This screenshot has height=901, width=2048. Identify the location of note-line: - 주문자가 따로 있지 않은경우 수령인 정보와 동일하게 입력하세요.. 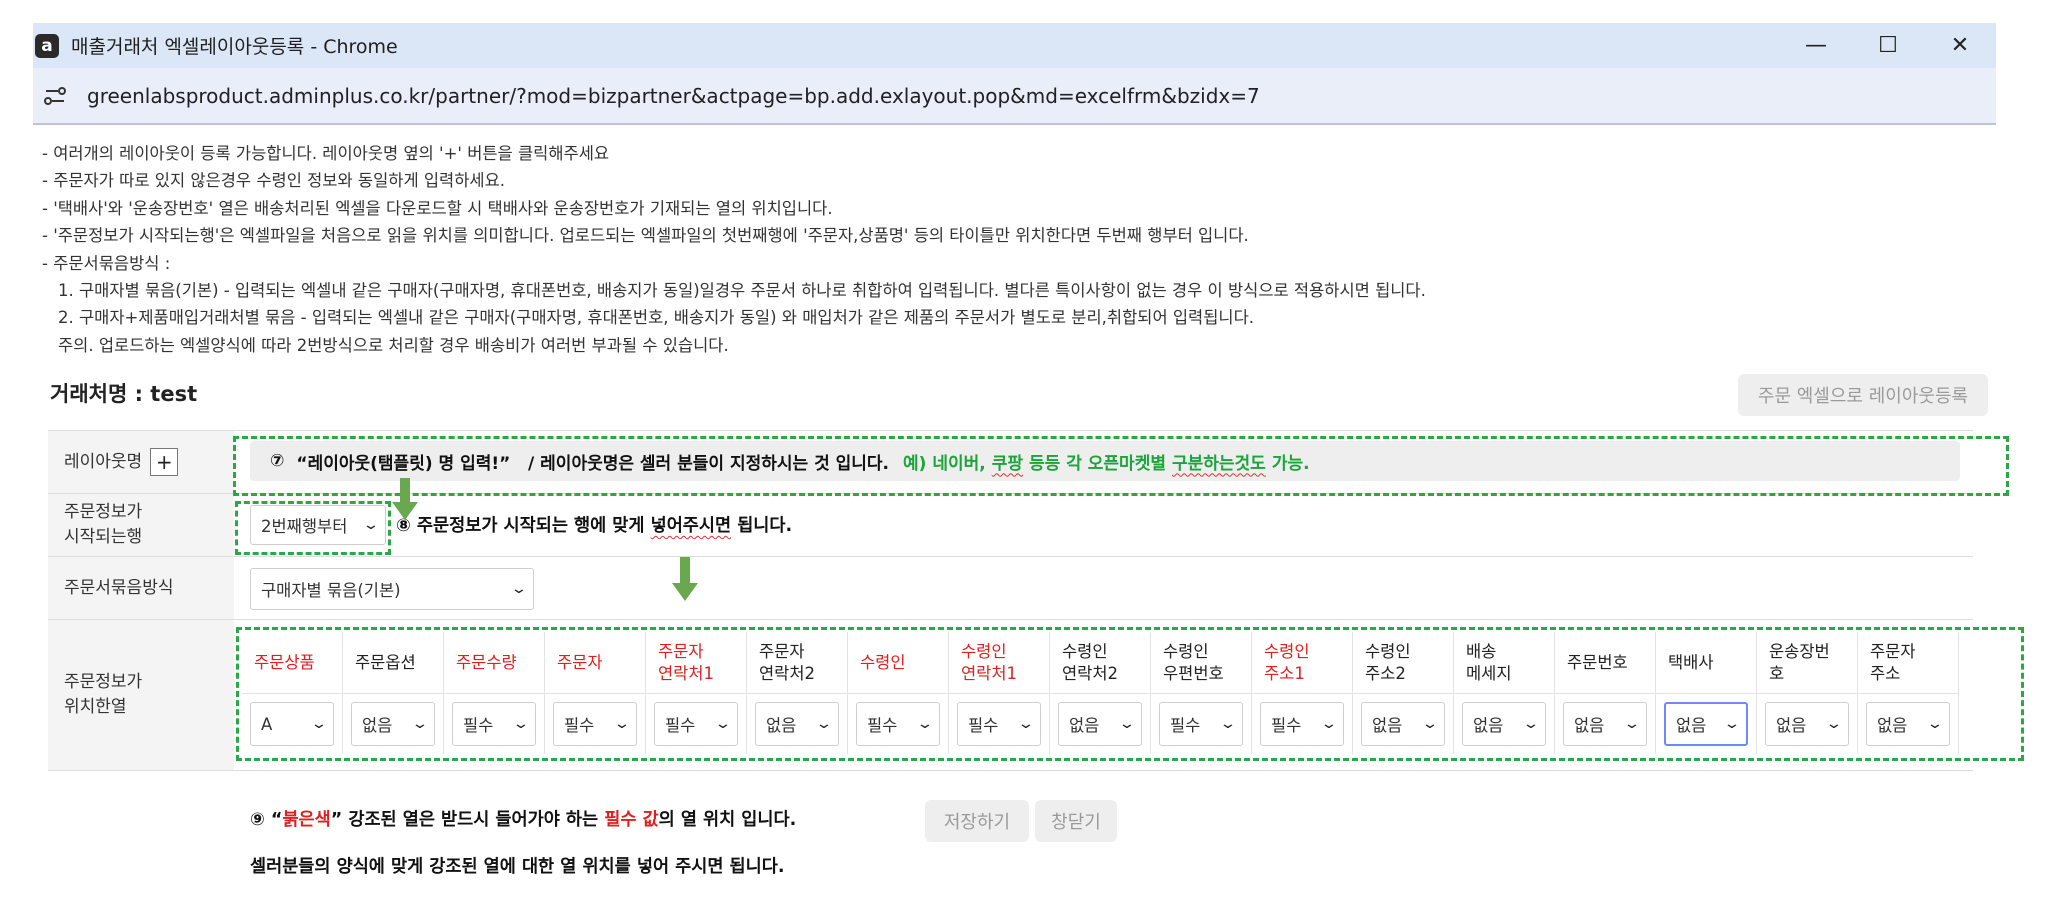
(274, 181).